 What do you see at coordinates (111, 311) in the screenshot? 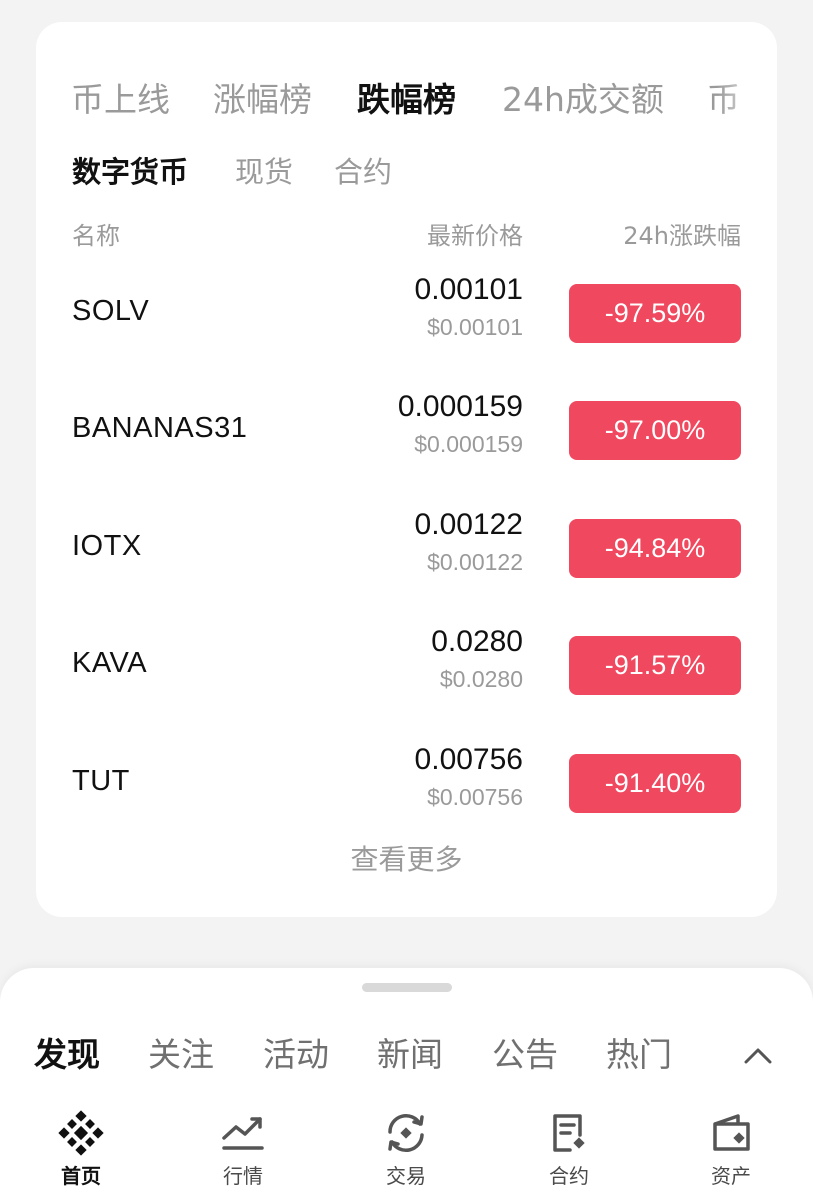
I see `coin-symbol: SOLV` at bounding box center [111, 311].